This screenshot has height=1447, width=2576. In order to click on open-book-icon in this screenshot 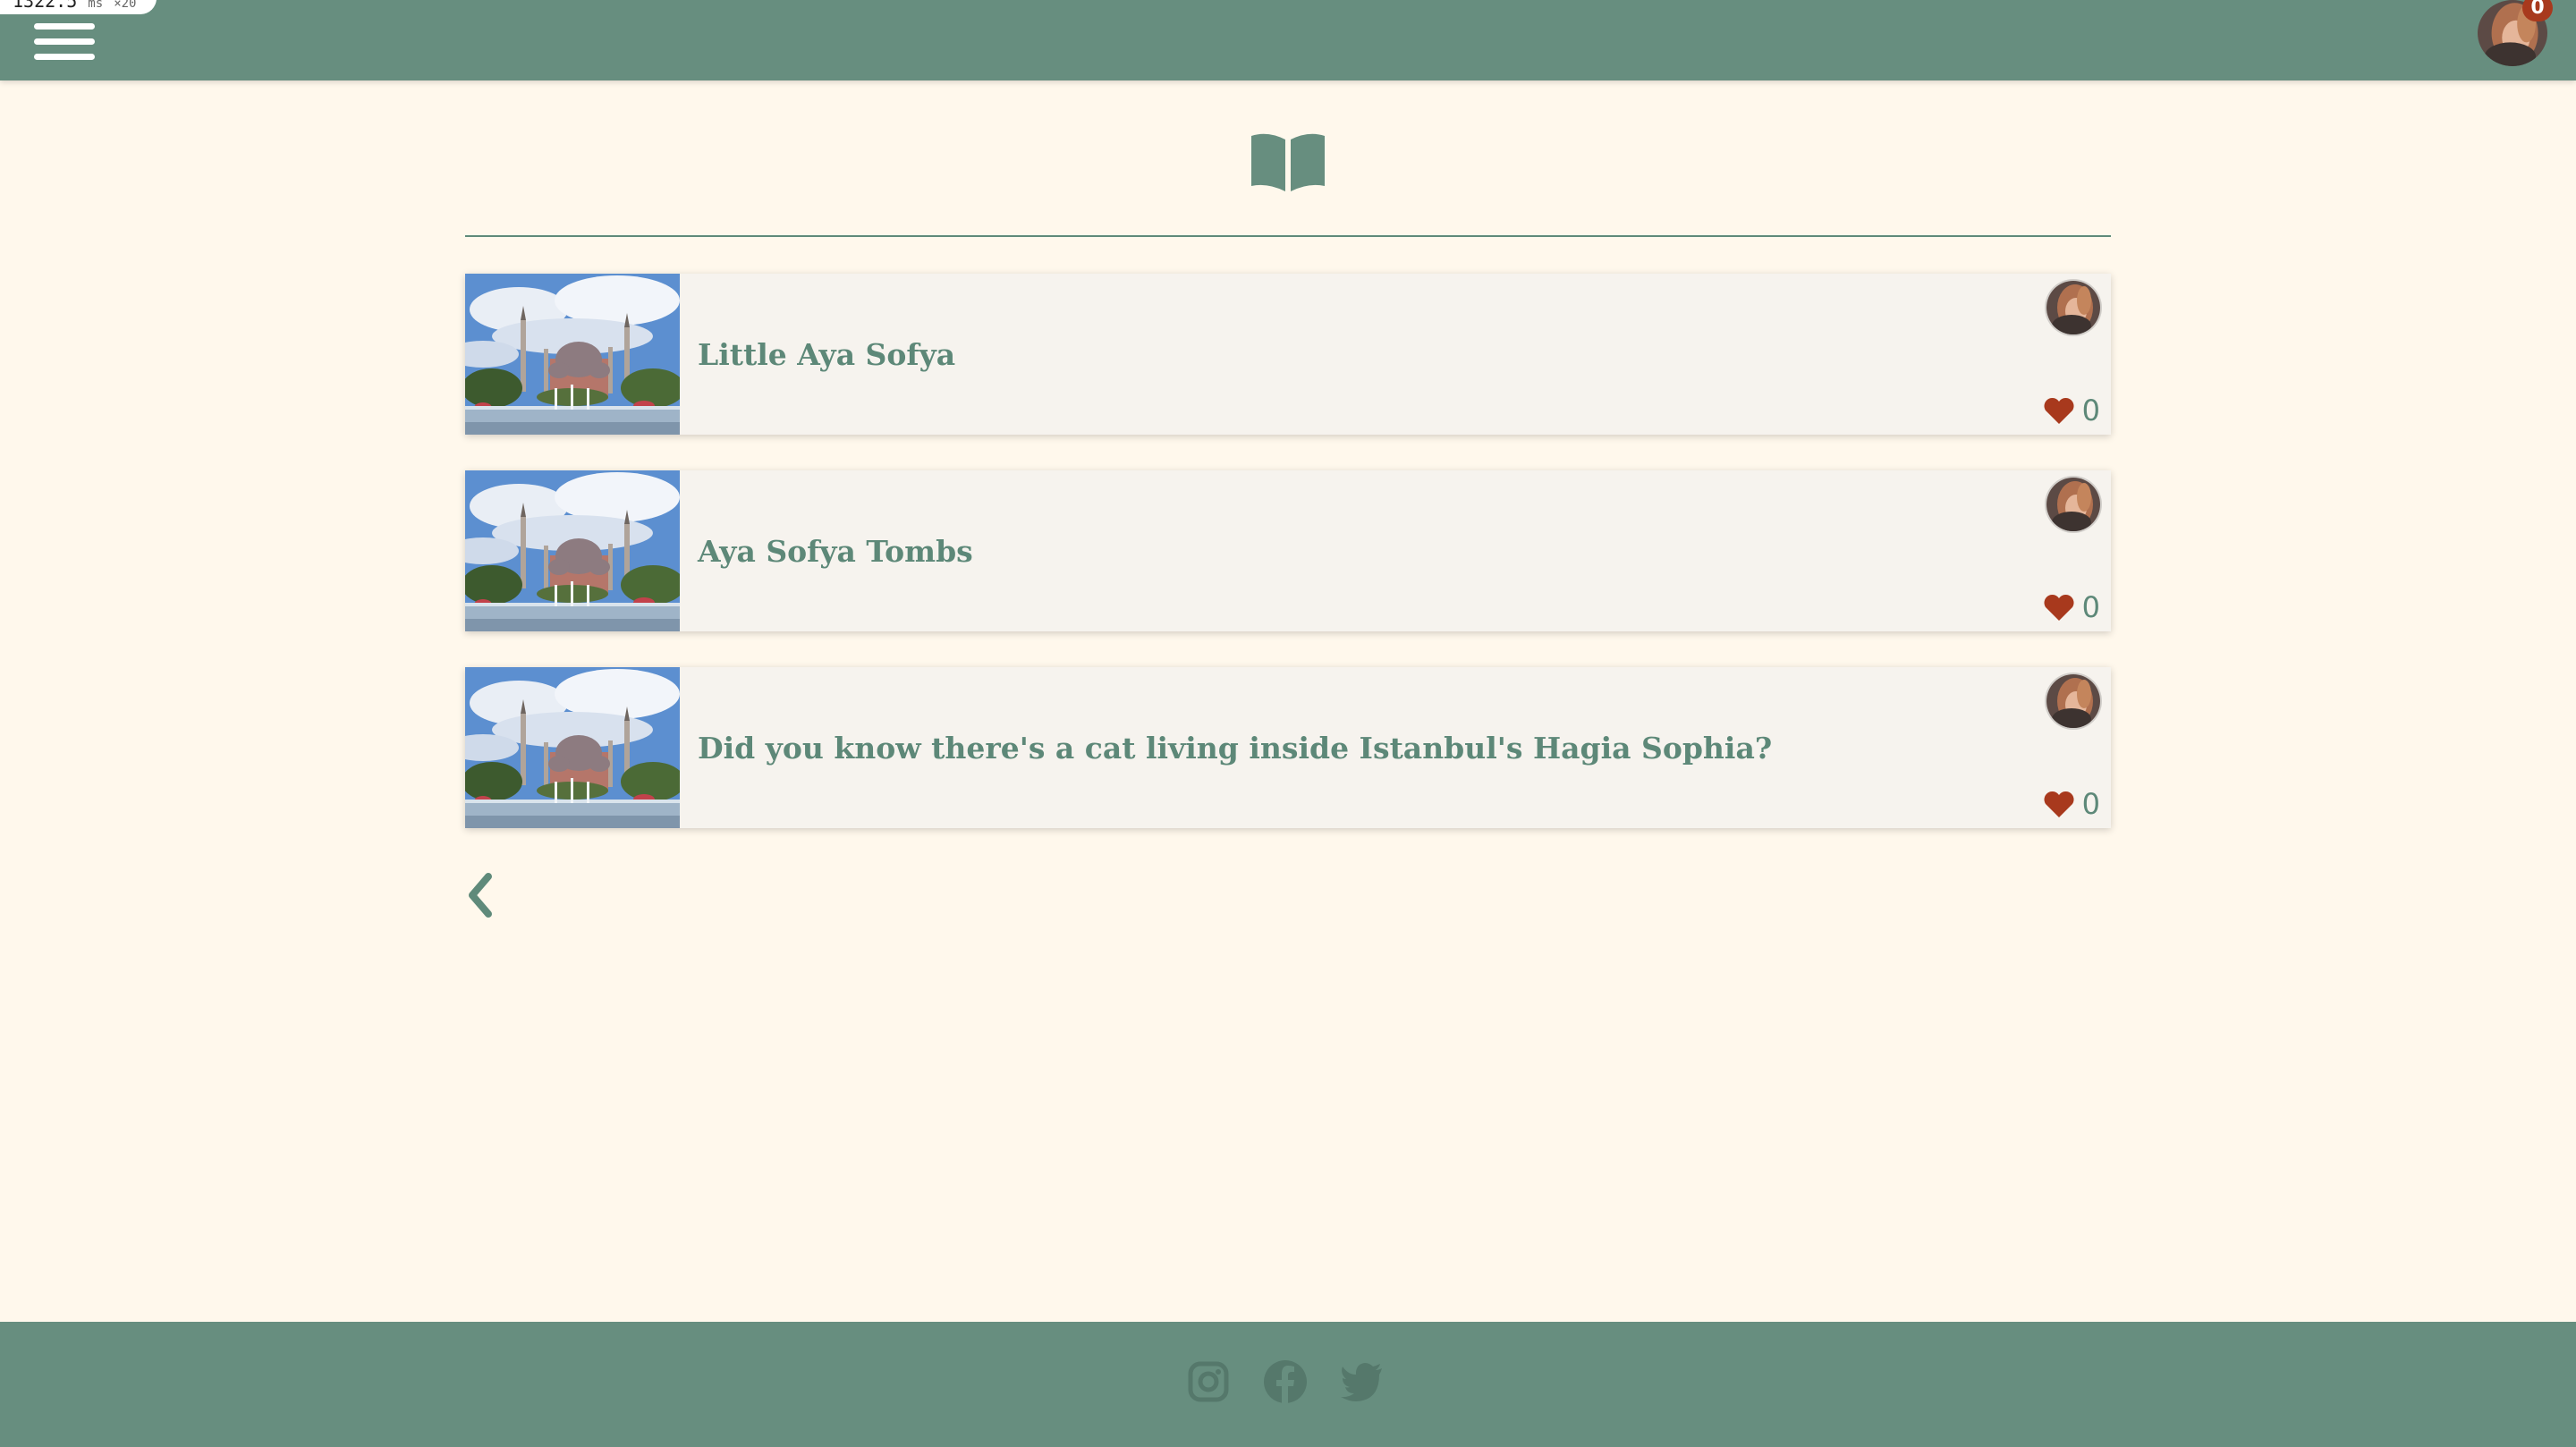, I will do `click(1288, 161)`.